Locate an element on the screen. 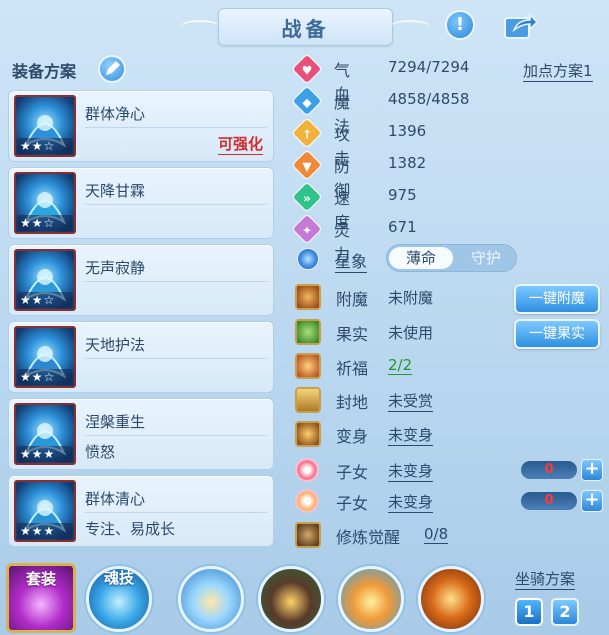 This screenshot has height=635, width=609. star-sign-toggle: 薄命 守护 is located at coordinates (451, 258).